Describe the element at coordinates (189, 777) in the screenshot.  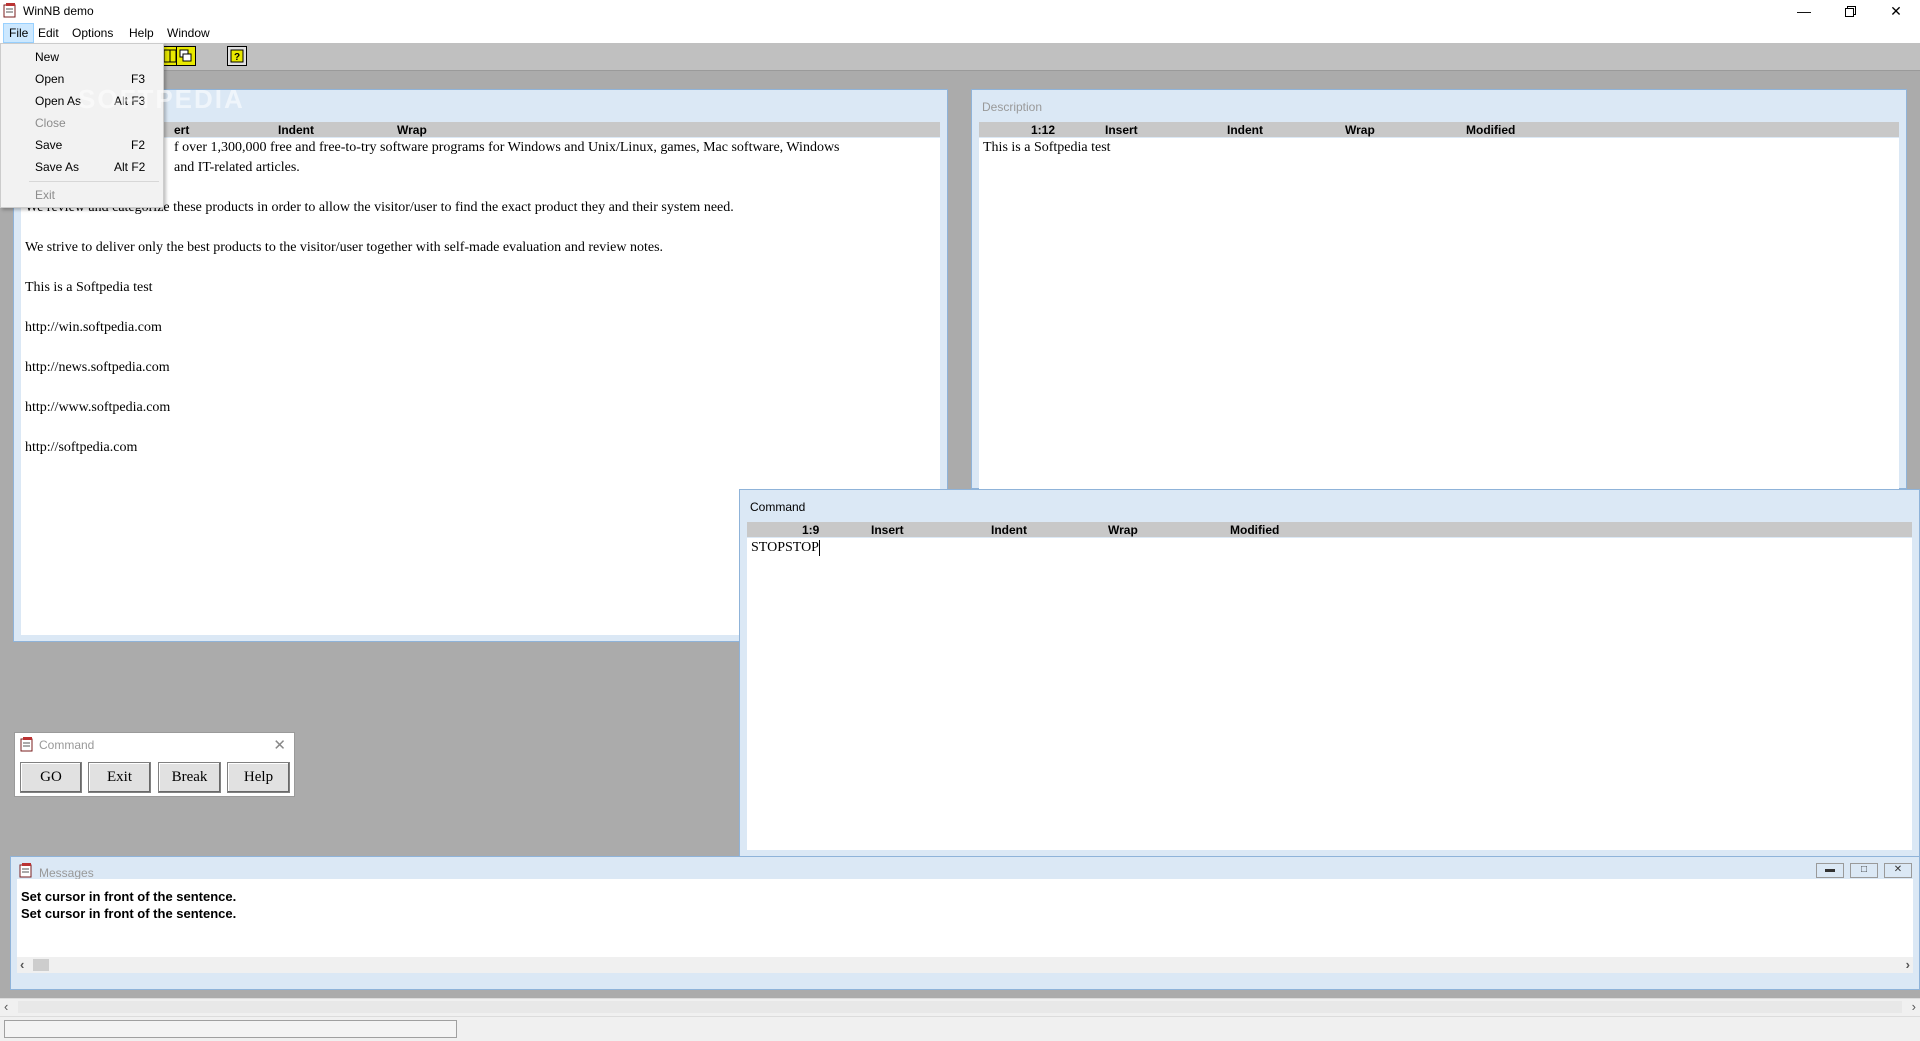
I see `break-button: Break` at that location.